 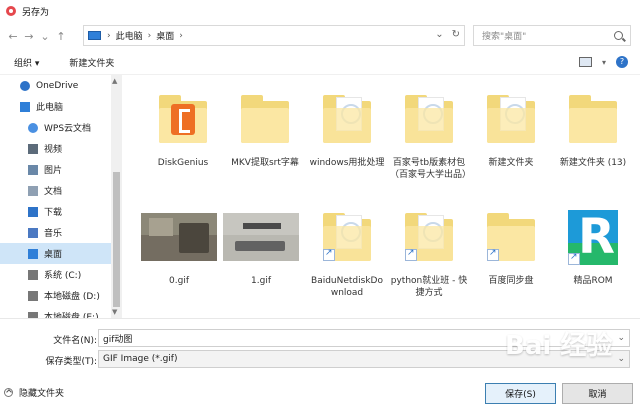 I want to click on organize-button: 组织 ▾, so click(x=26, y=62).